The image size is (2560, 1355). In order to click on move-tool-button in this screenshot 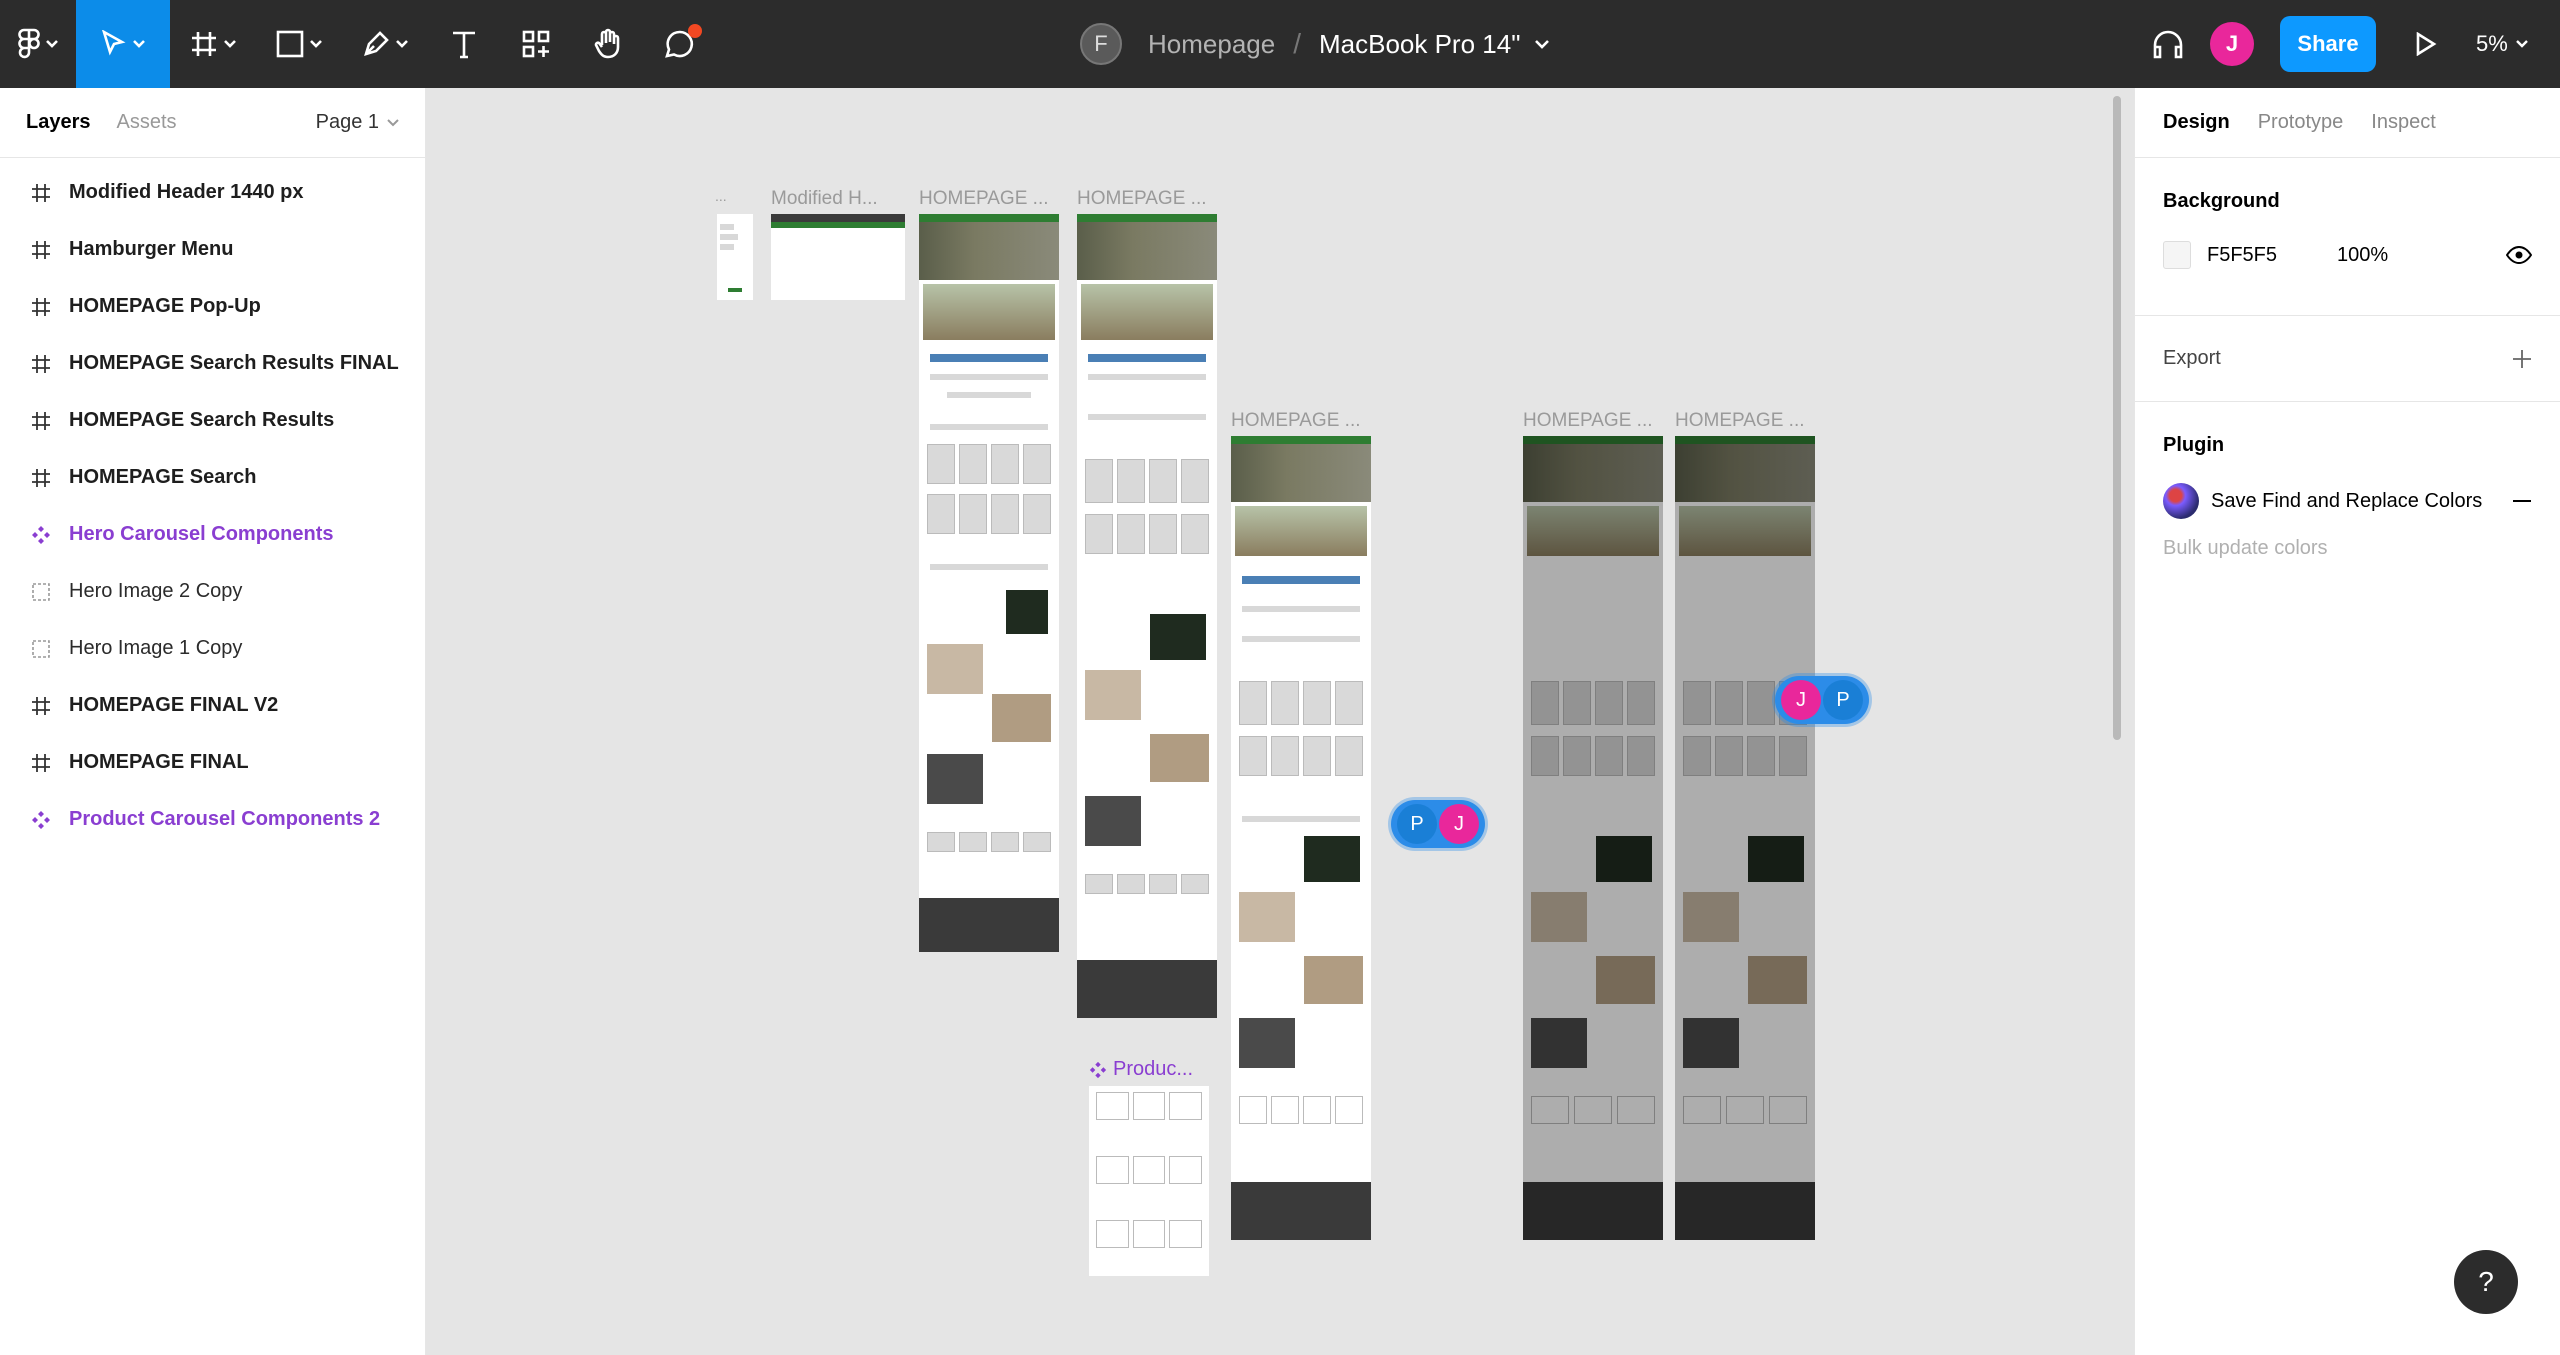, I will do `click(123, 44)`.